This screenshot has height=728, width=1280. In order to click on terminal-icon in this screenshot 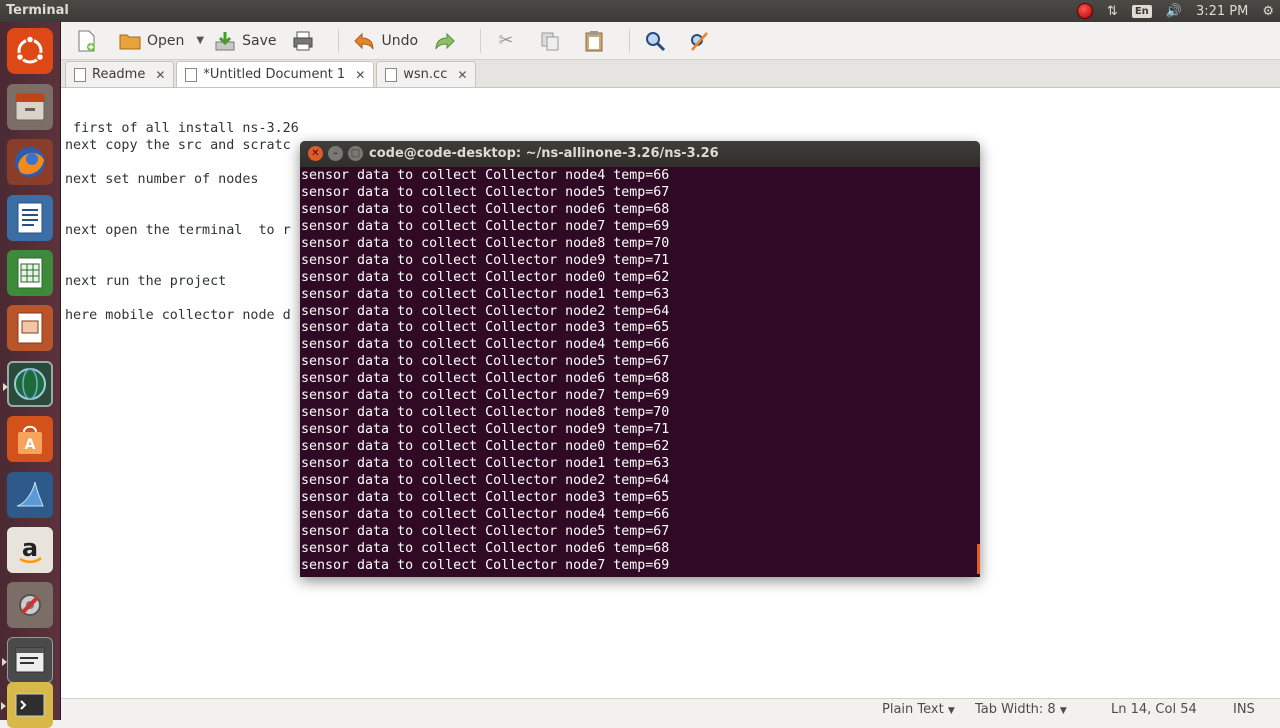, I will do `click(30, 705)`.